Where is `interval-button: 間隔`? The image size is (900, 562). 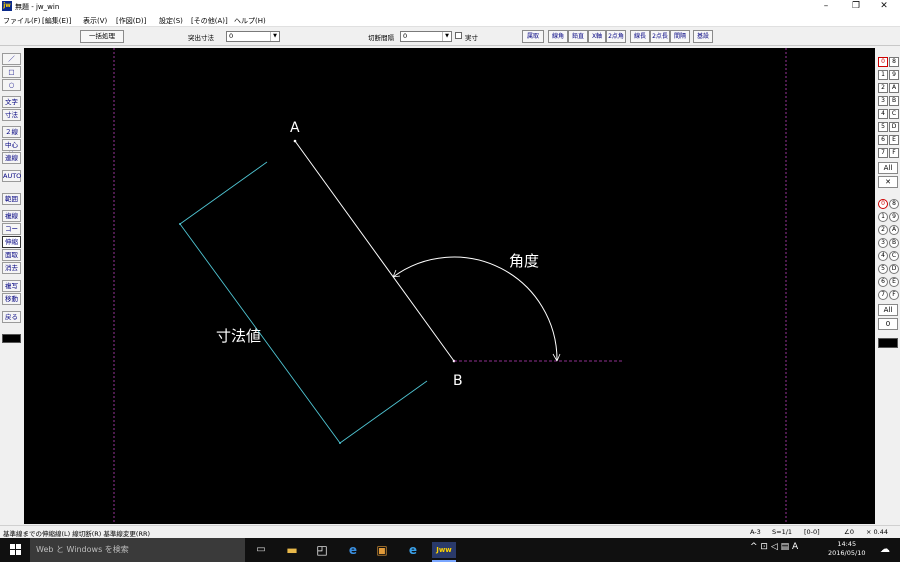
interval-button: 間隔 is located at coordinates (680, 36).